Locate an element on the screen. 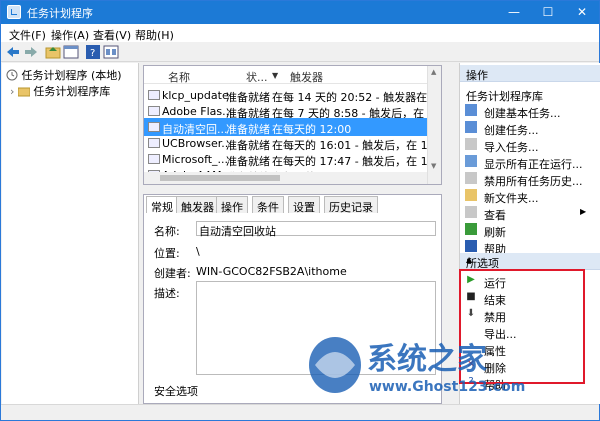 Image resolution: width=600 pixels, height=421 pixels. task-list-header: 名称 状... ▼ 触发器 is located at coordinates (285, 75).